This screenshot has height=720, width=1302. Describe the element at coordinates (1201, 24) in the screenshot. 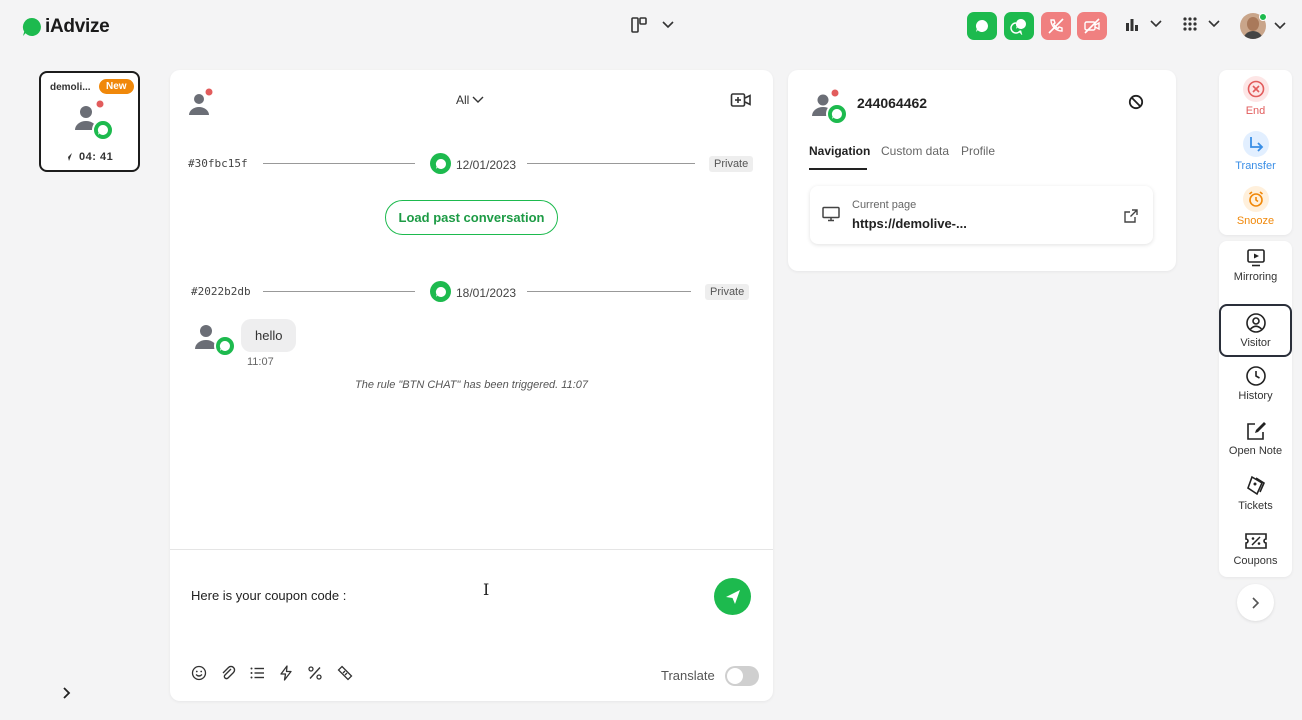

I see `apps-menu` at that location.